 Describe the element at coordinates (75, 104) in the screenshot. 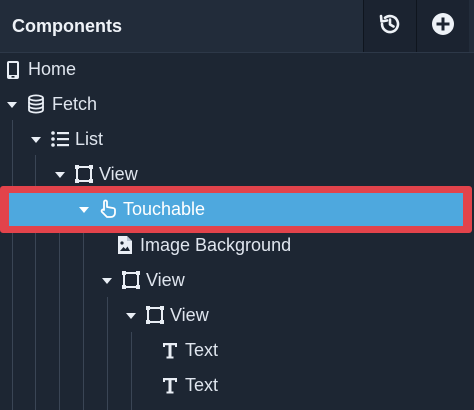

I see `tree-item-label: Fetch` at that location.